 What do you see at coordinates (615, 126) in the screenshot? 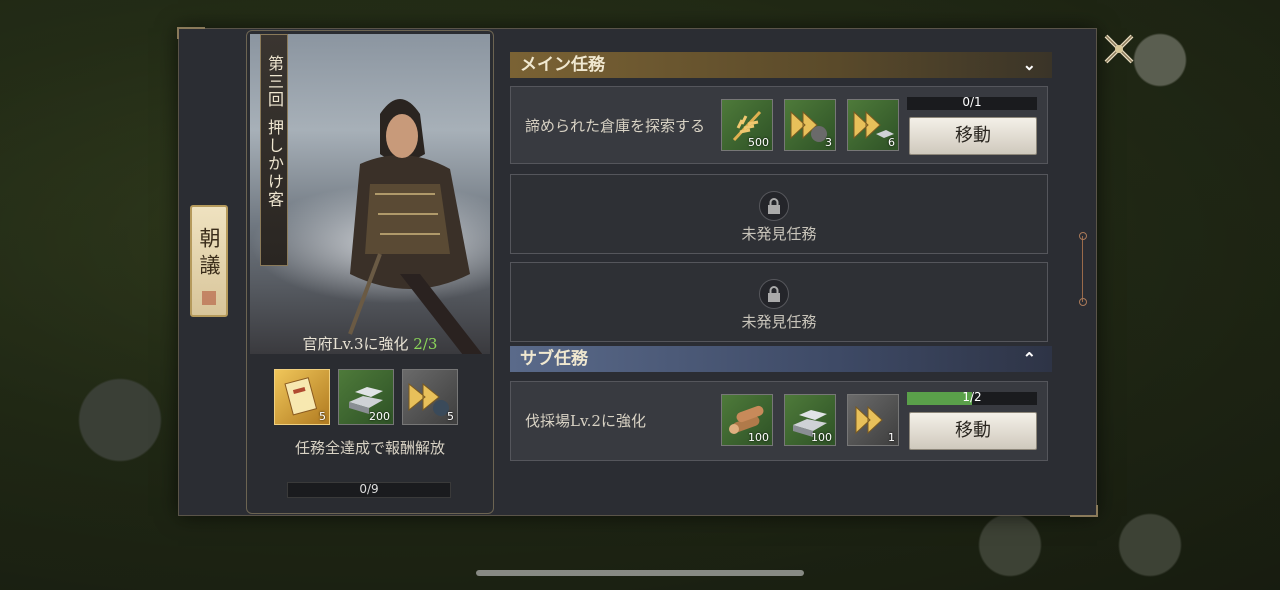
I see `quest-name: 諦められた倉庫を探索する` at bounding box center [615, 126].